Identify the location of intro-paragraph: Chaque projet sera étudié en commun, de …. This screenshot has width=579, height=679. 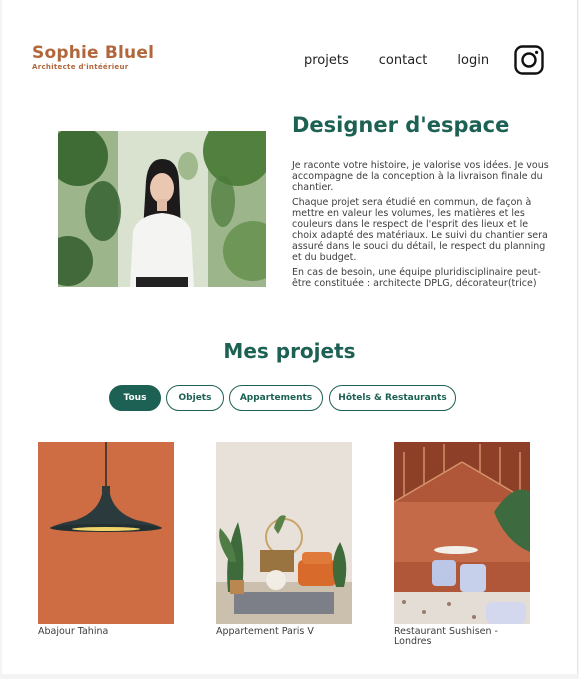
(420, 230).